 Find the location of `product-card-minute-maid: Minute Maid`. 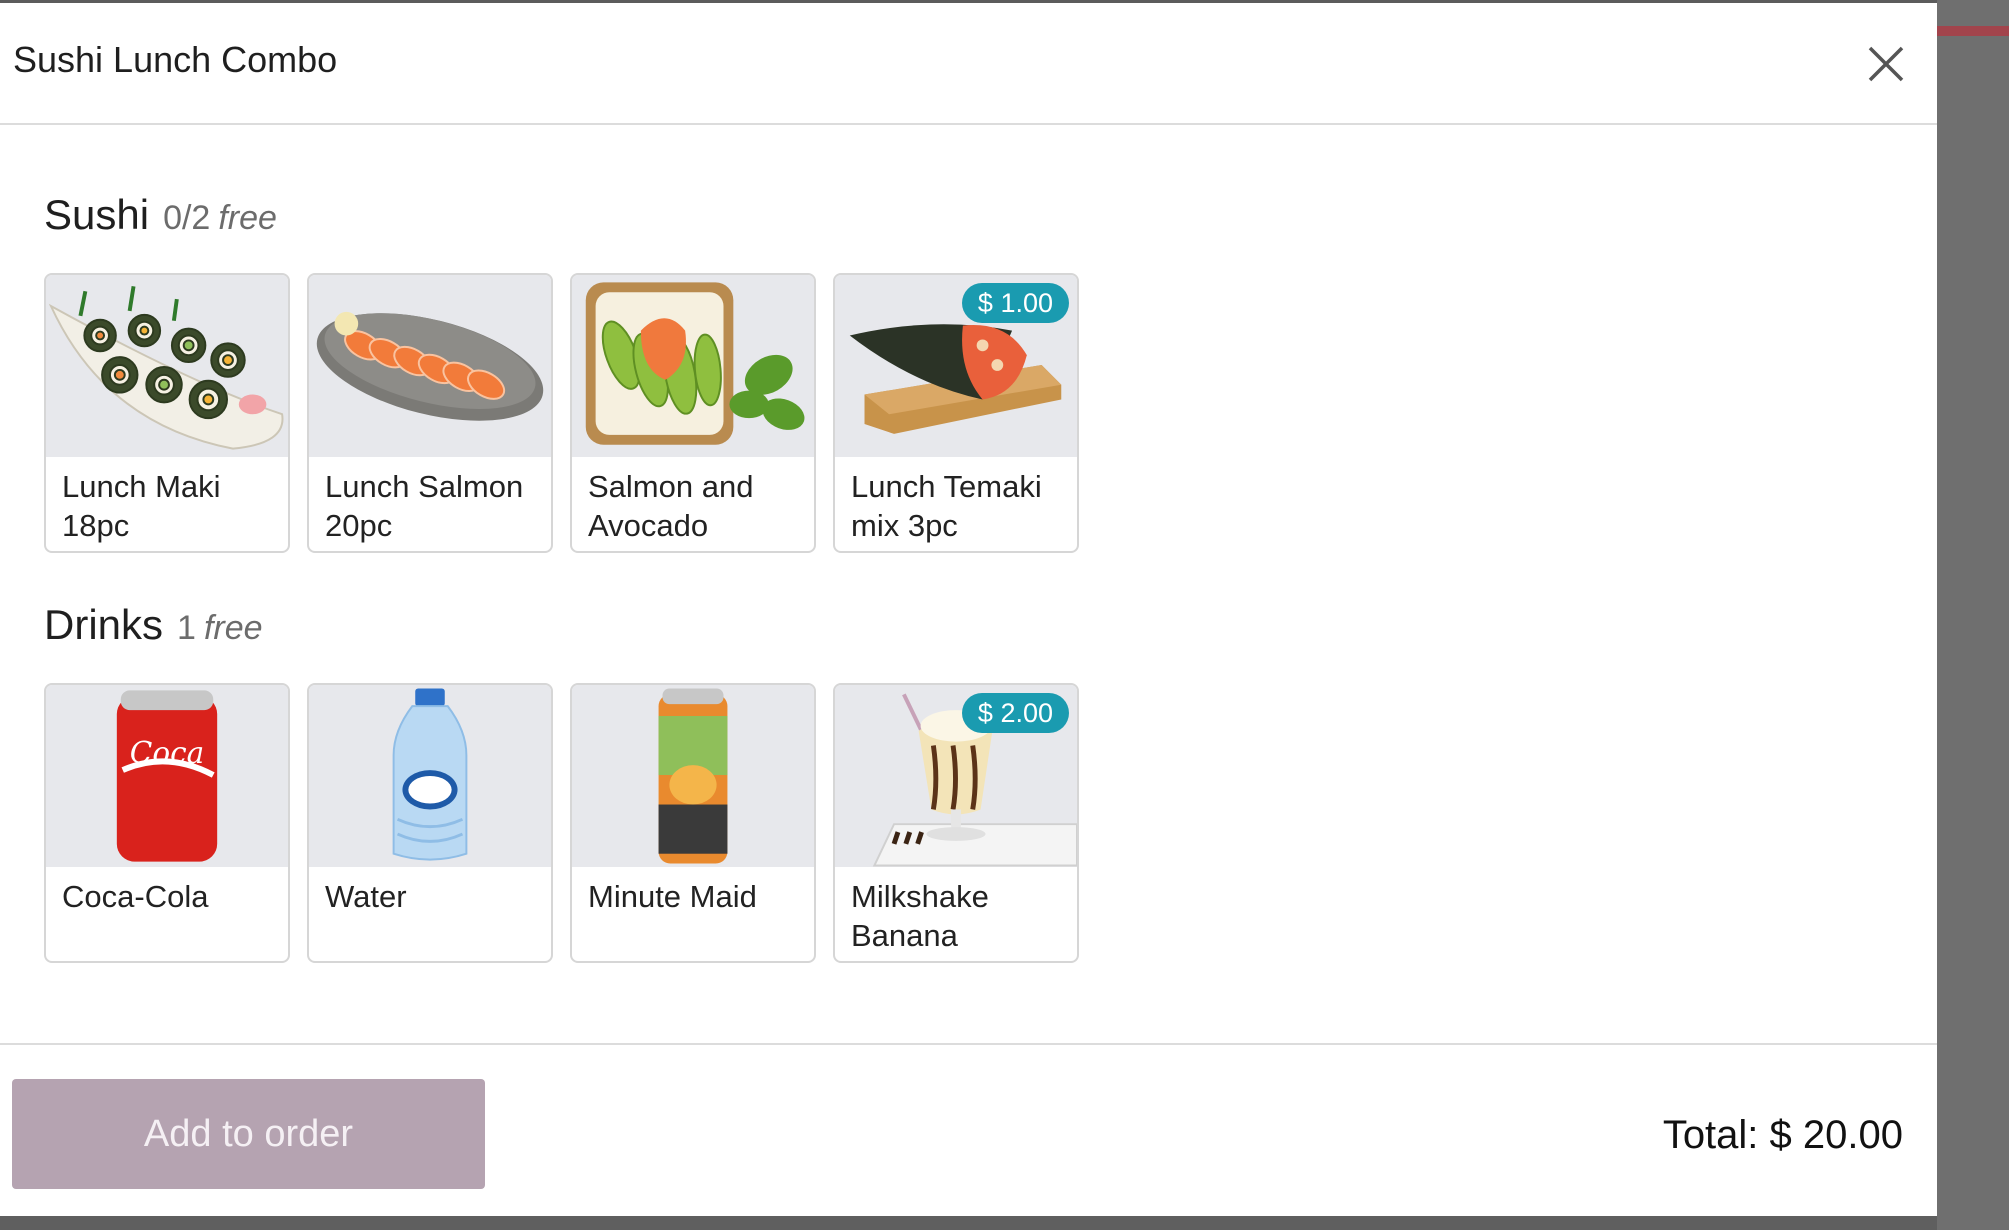

product-card-minute-maid: Minute Maid is located at coordinates (693, 823).